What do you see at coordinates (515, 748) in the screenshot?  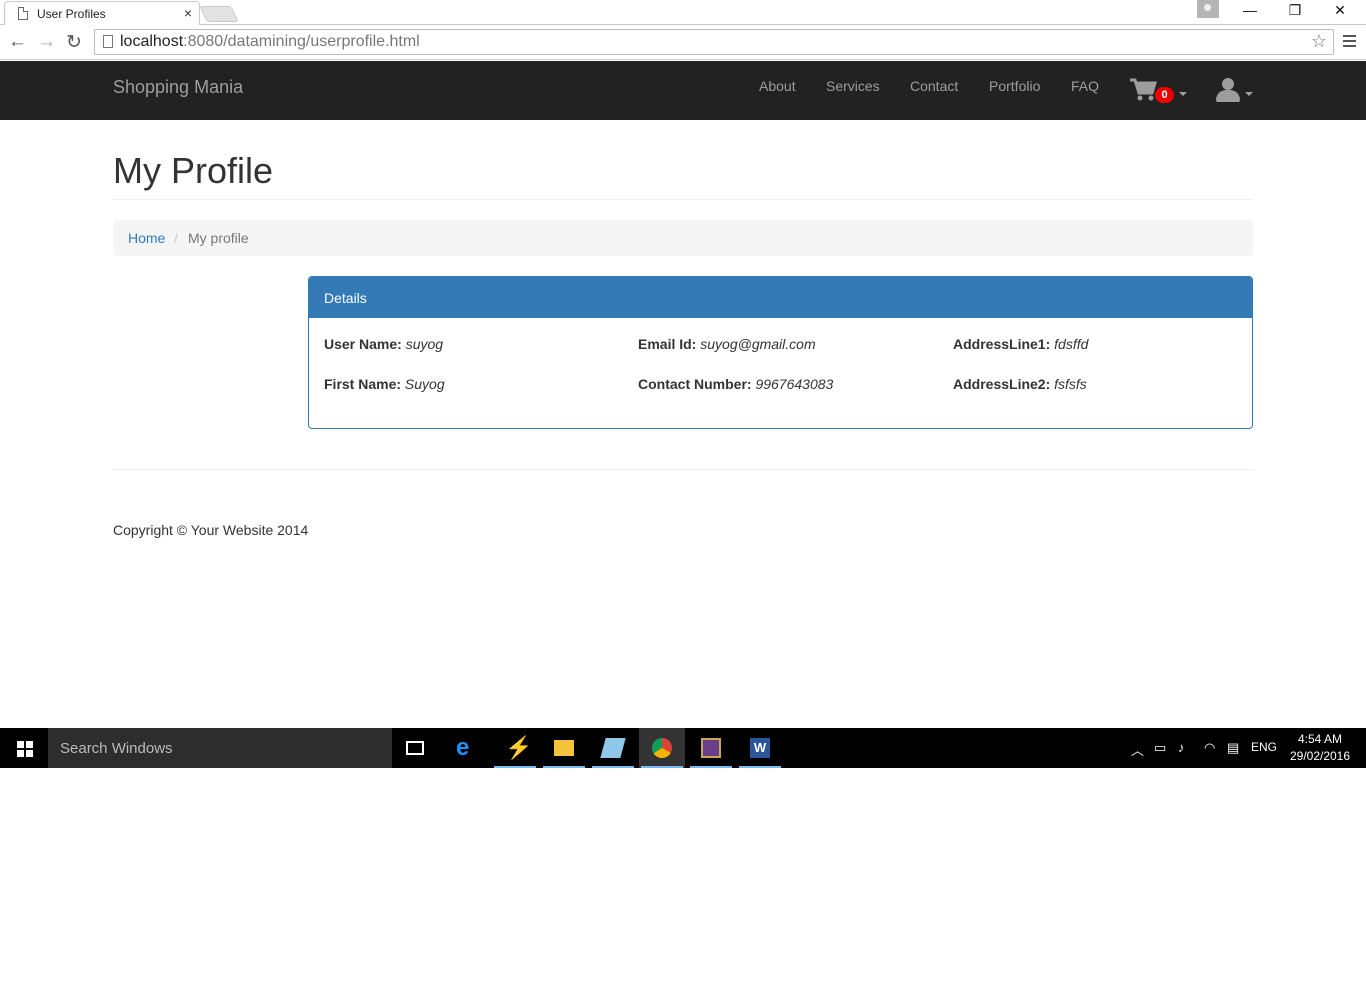 I see `lightning-app-icon: ⚡` at bounding box center [515, 748].